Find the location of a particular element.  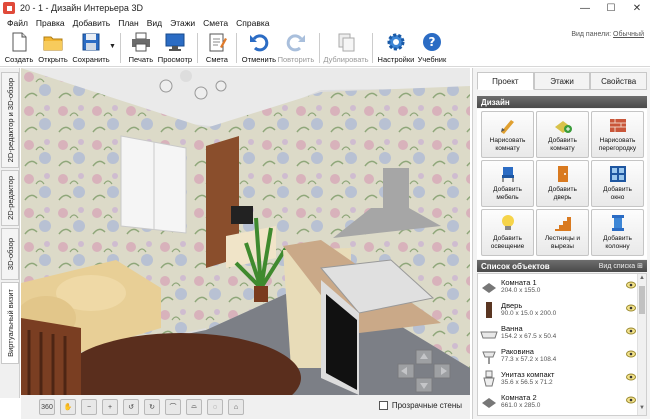

tab-3d-view: 3D-обзор is located at coordinates (10, 254).